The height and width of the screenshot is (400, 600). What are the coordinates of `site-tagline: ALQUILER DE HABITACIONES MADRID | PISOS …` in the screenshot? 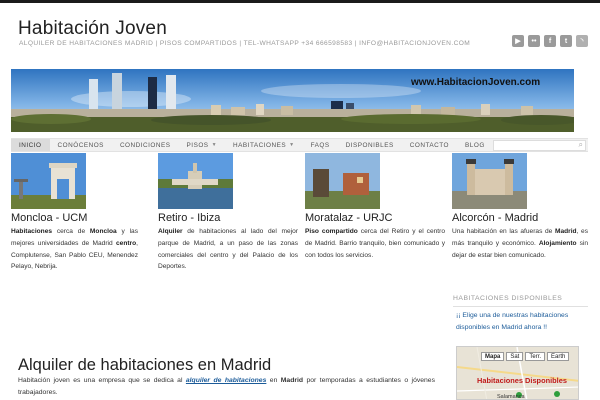 It's located at (245, 43).